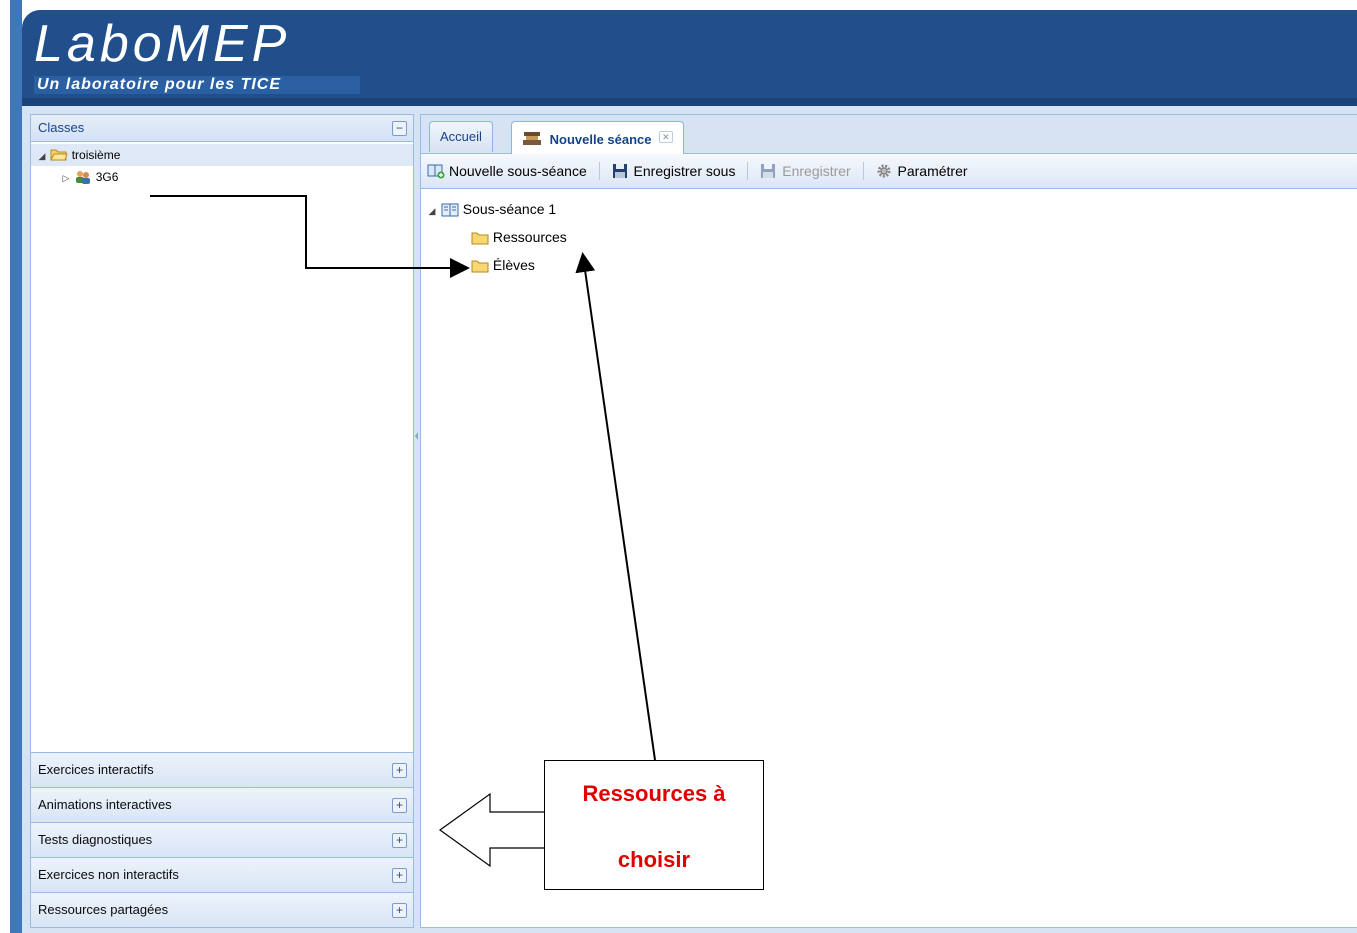  What do you see at coordinates (491, 830) in the screenshot?
I see `arrow-box-to-accordion` at bounding box center [491, 830].